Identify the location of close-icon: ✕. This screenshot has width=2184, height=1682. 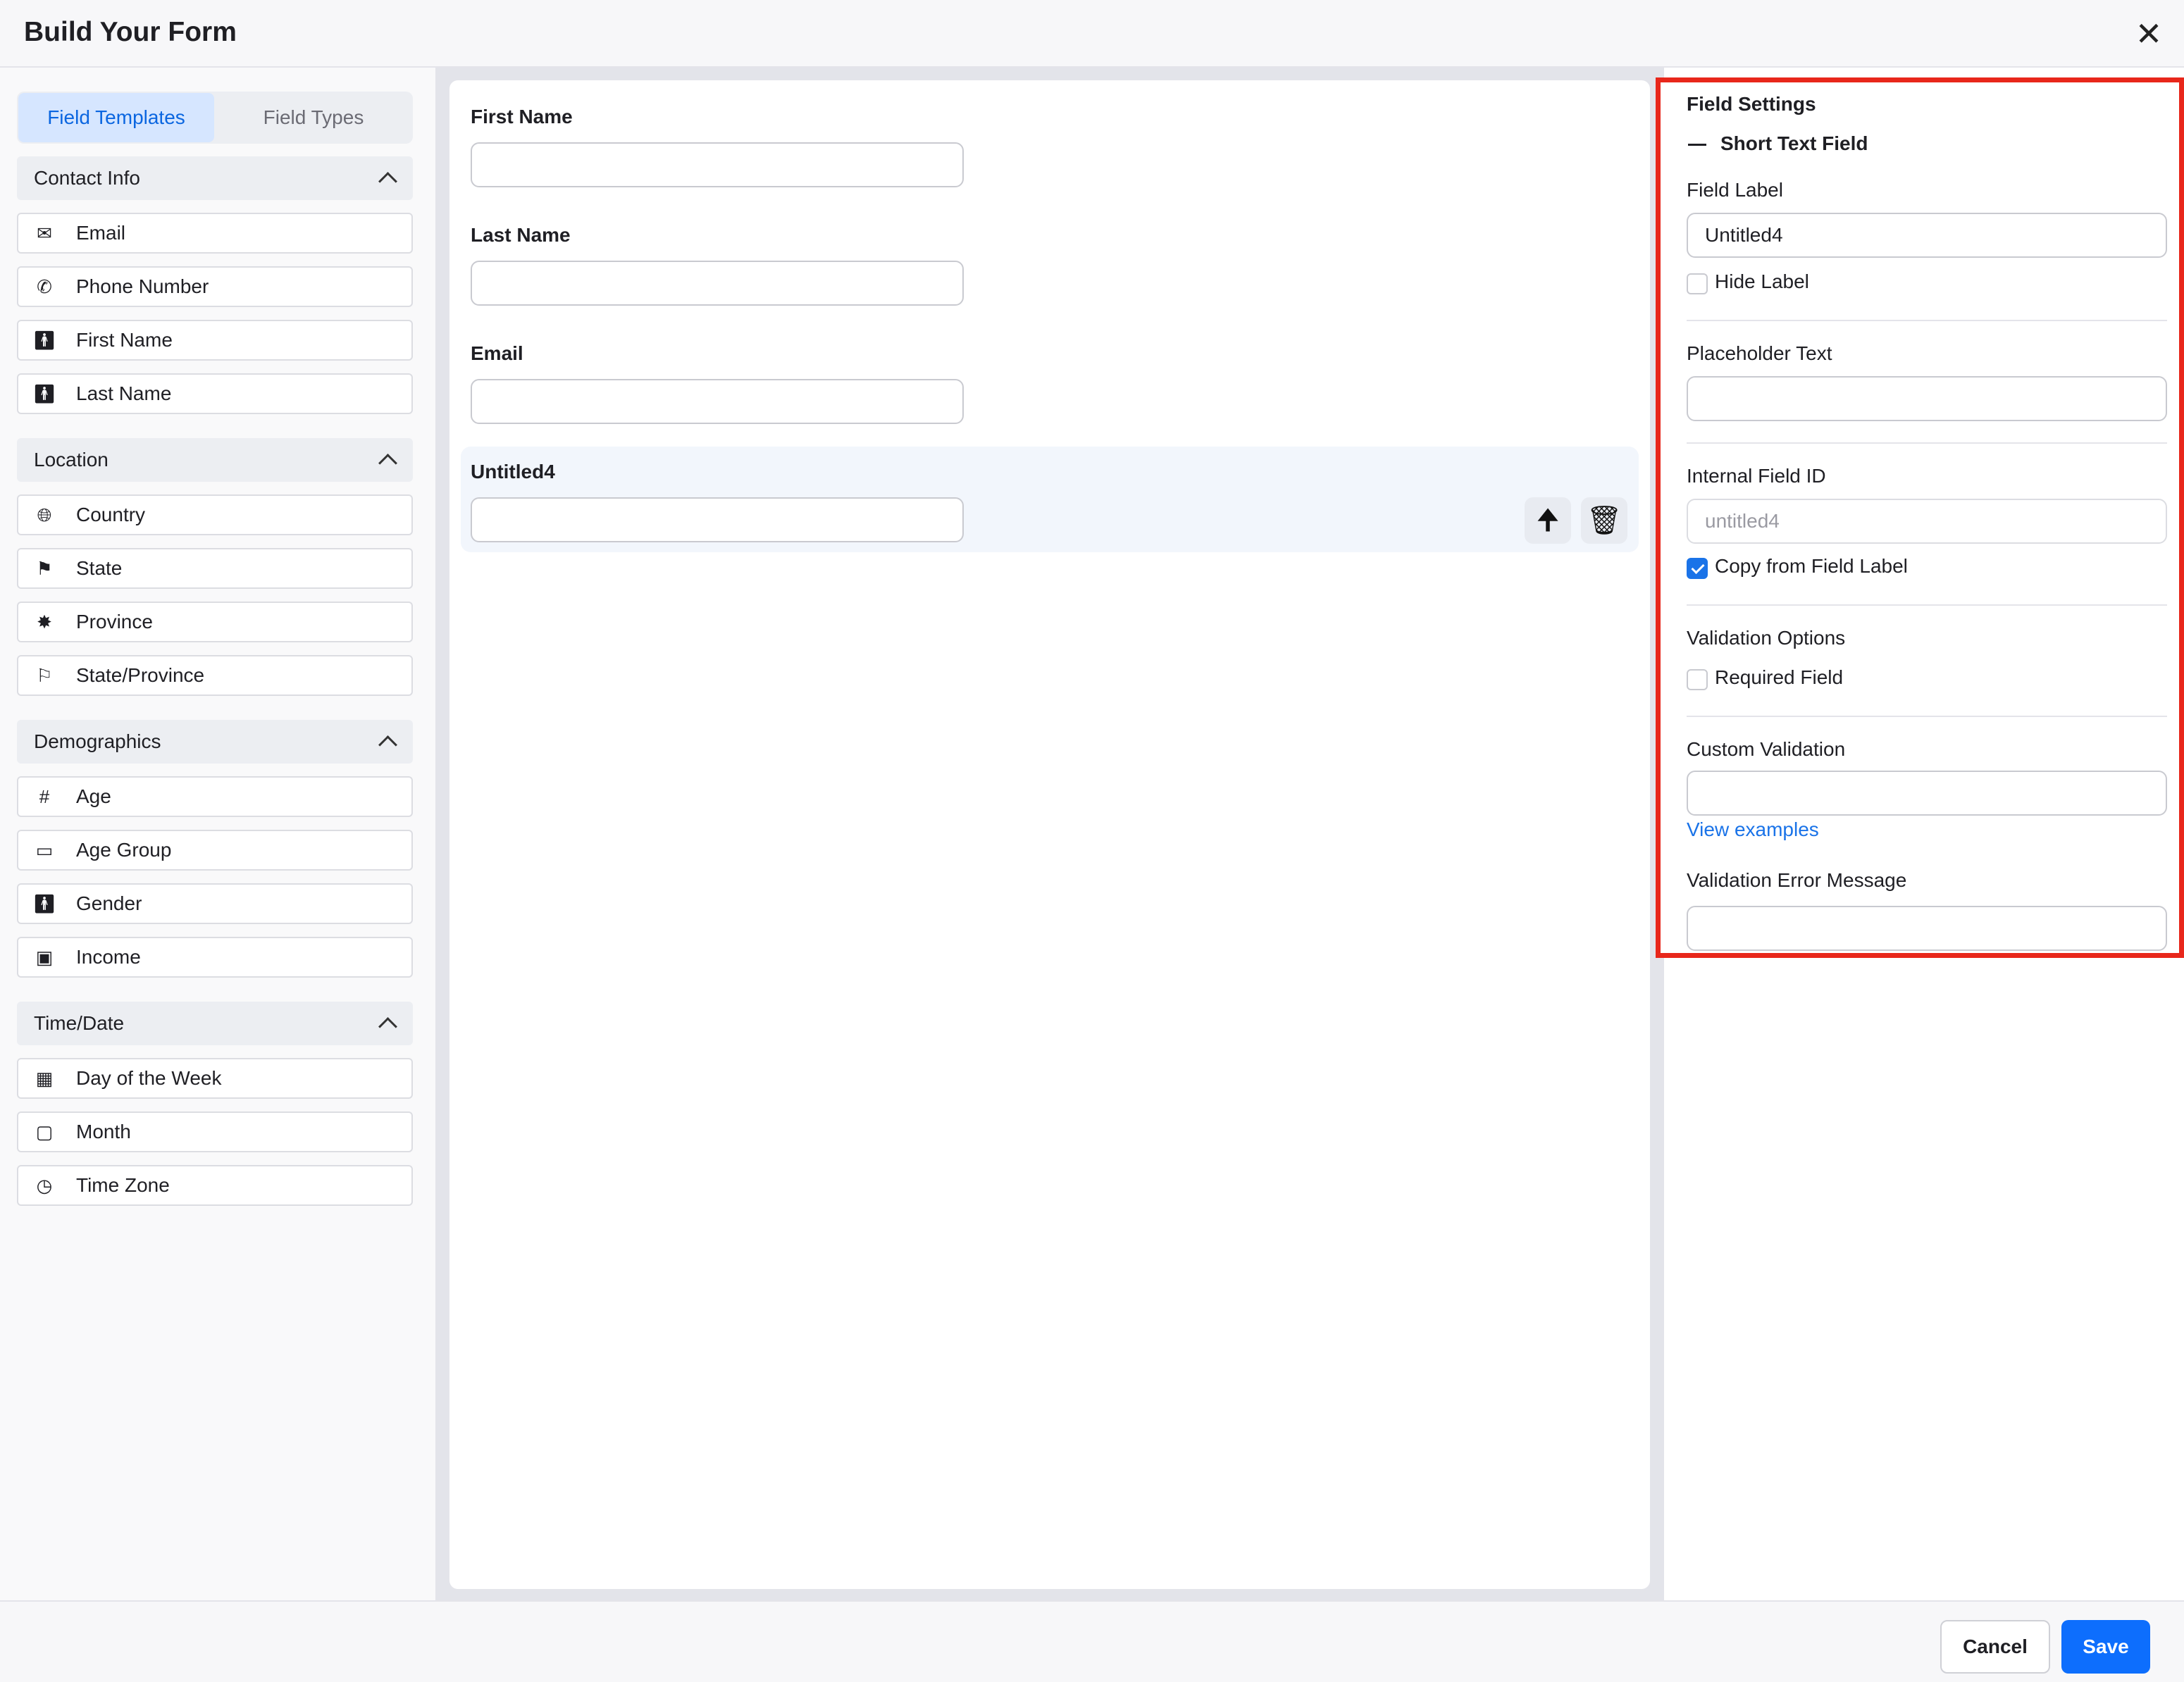
(2148, 33).